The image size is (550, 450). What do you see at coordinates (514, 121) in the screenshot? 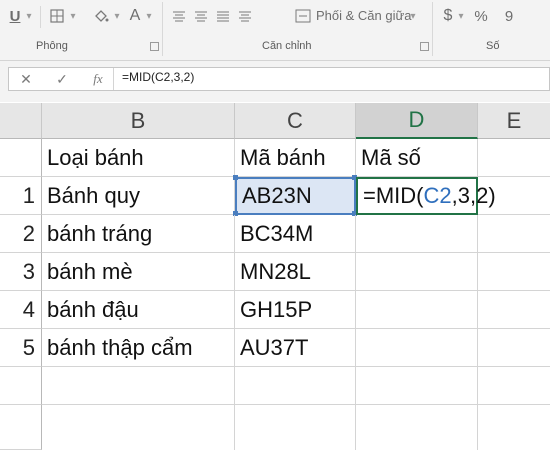
I see `column-header-e: E` at bounding box center [514, 121].